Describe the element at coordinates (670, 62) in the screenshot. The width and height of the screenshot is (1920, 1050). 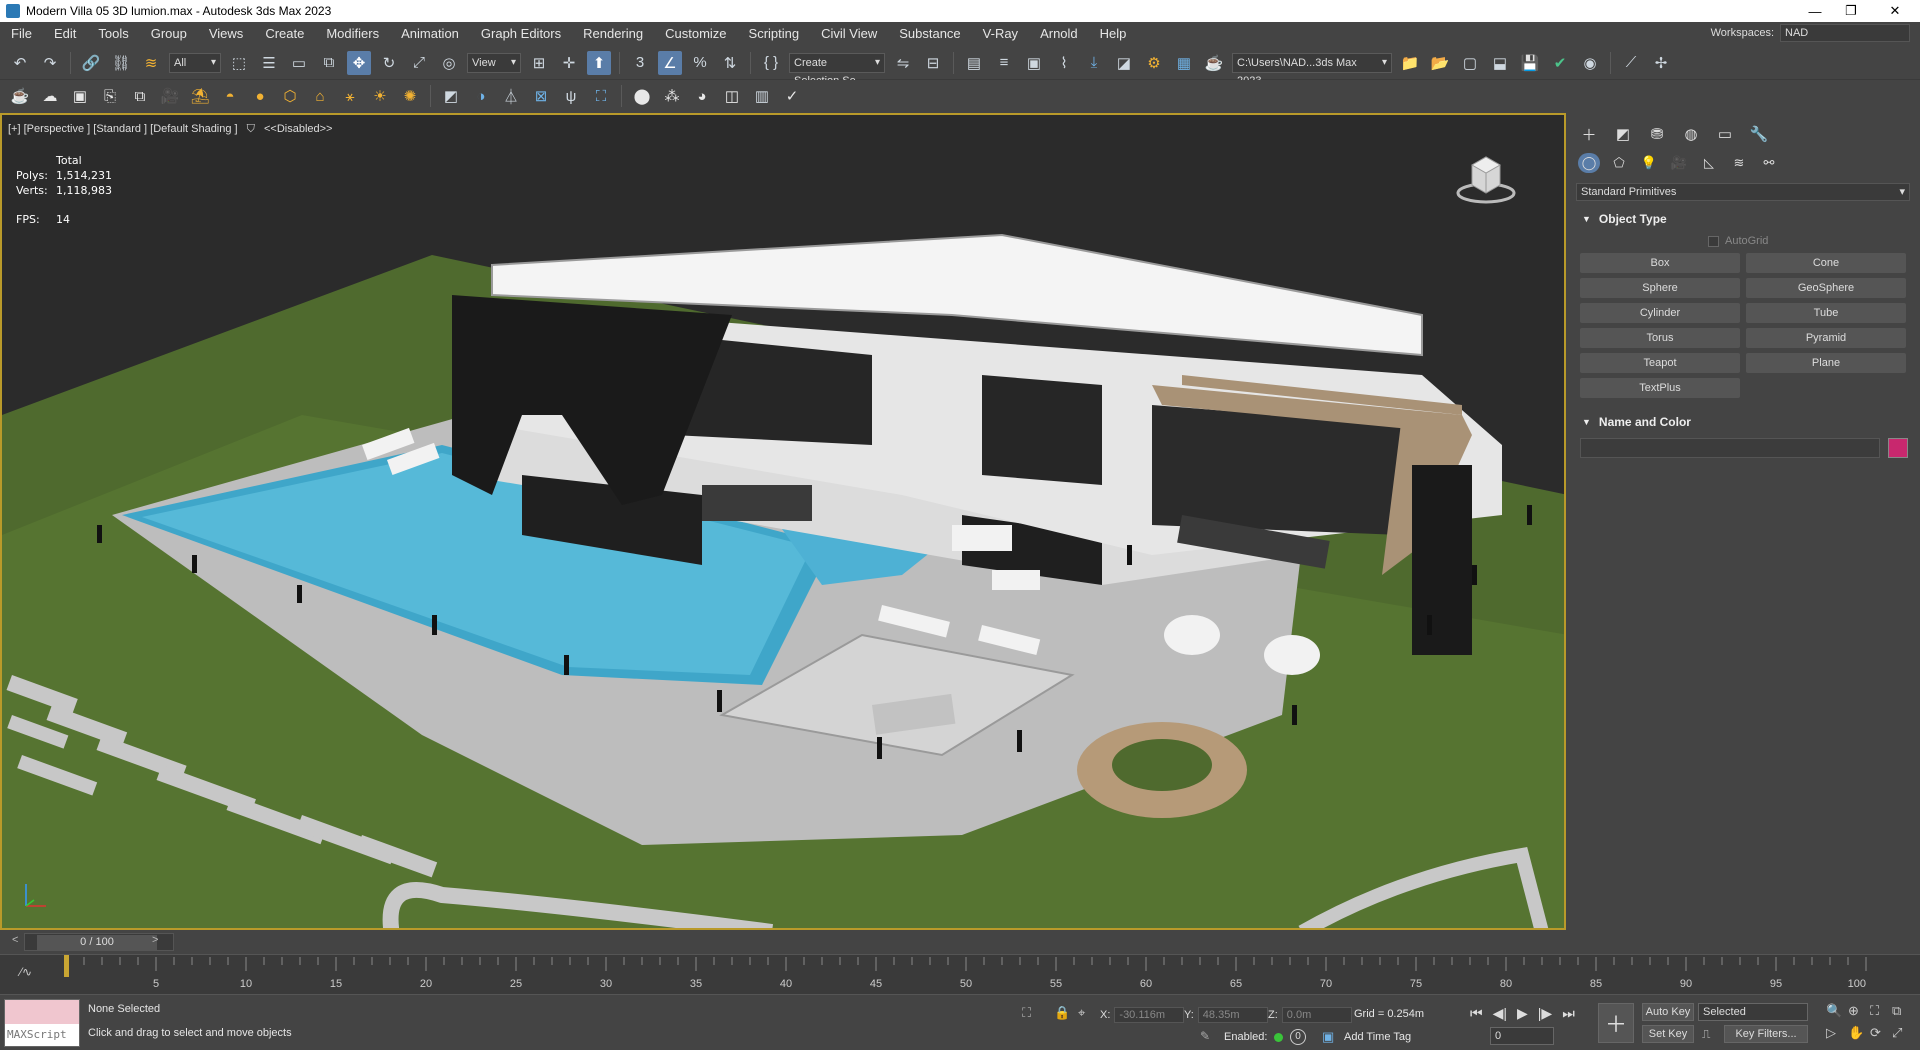
I see `angle-snap-icon: ∠` at that location.